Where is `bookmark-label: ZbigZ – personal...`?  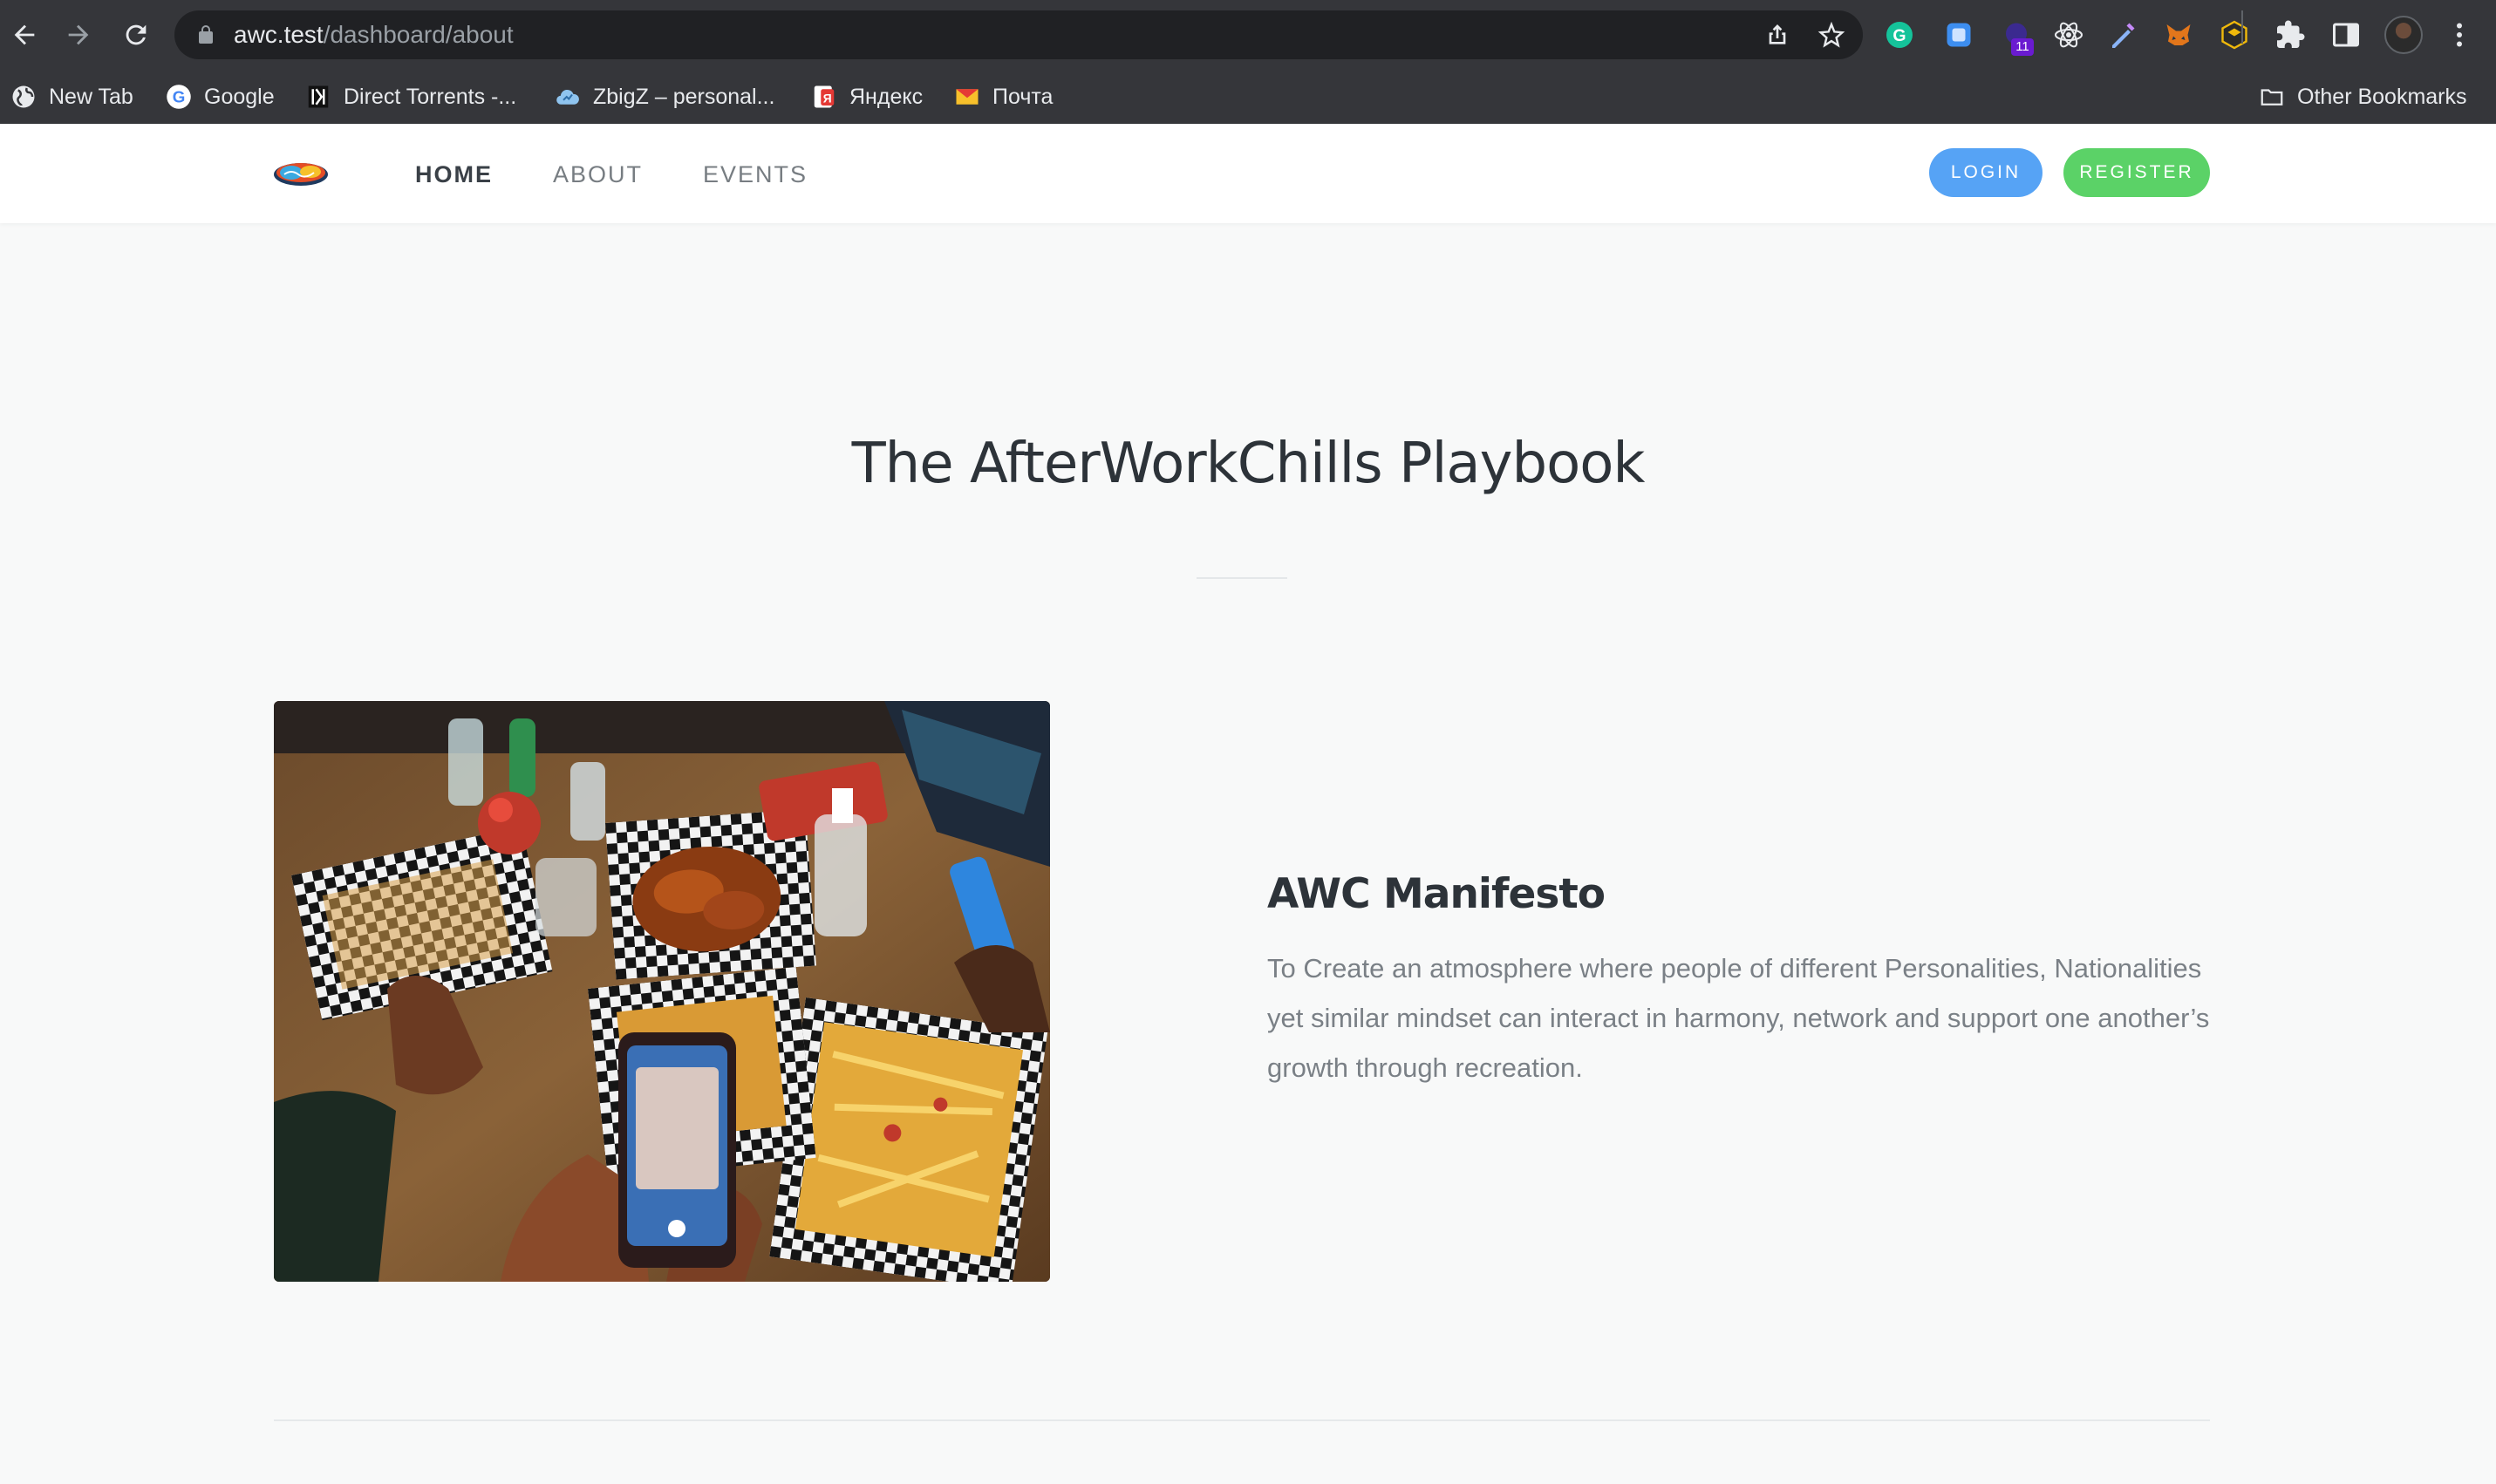
bookmark-label: ZbigZ – personal... is located at coordinates (684, 96).